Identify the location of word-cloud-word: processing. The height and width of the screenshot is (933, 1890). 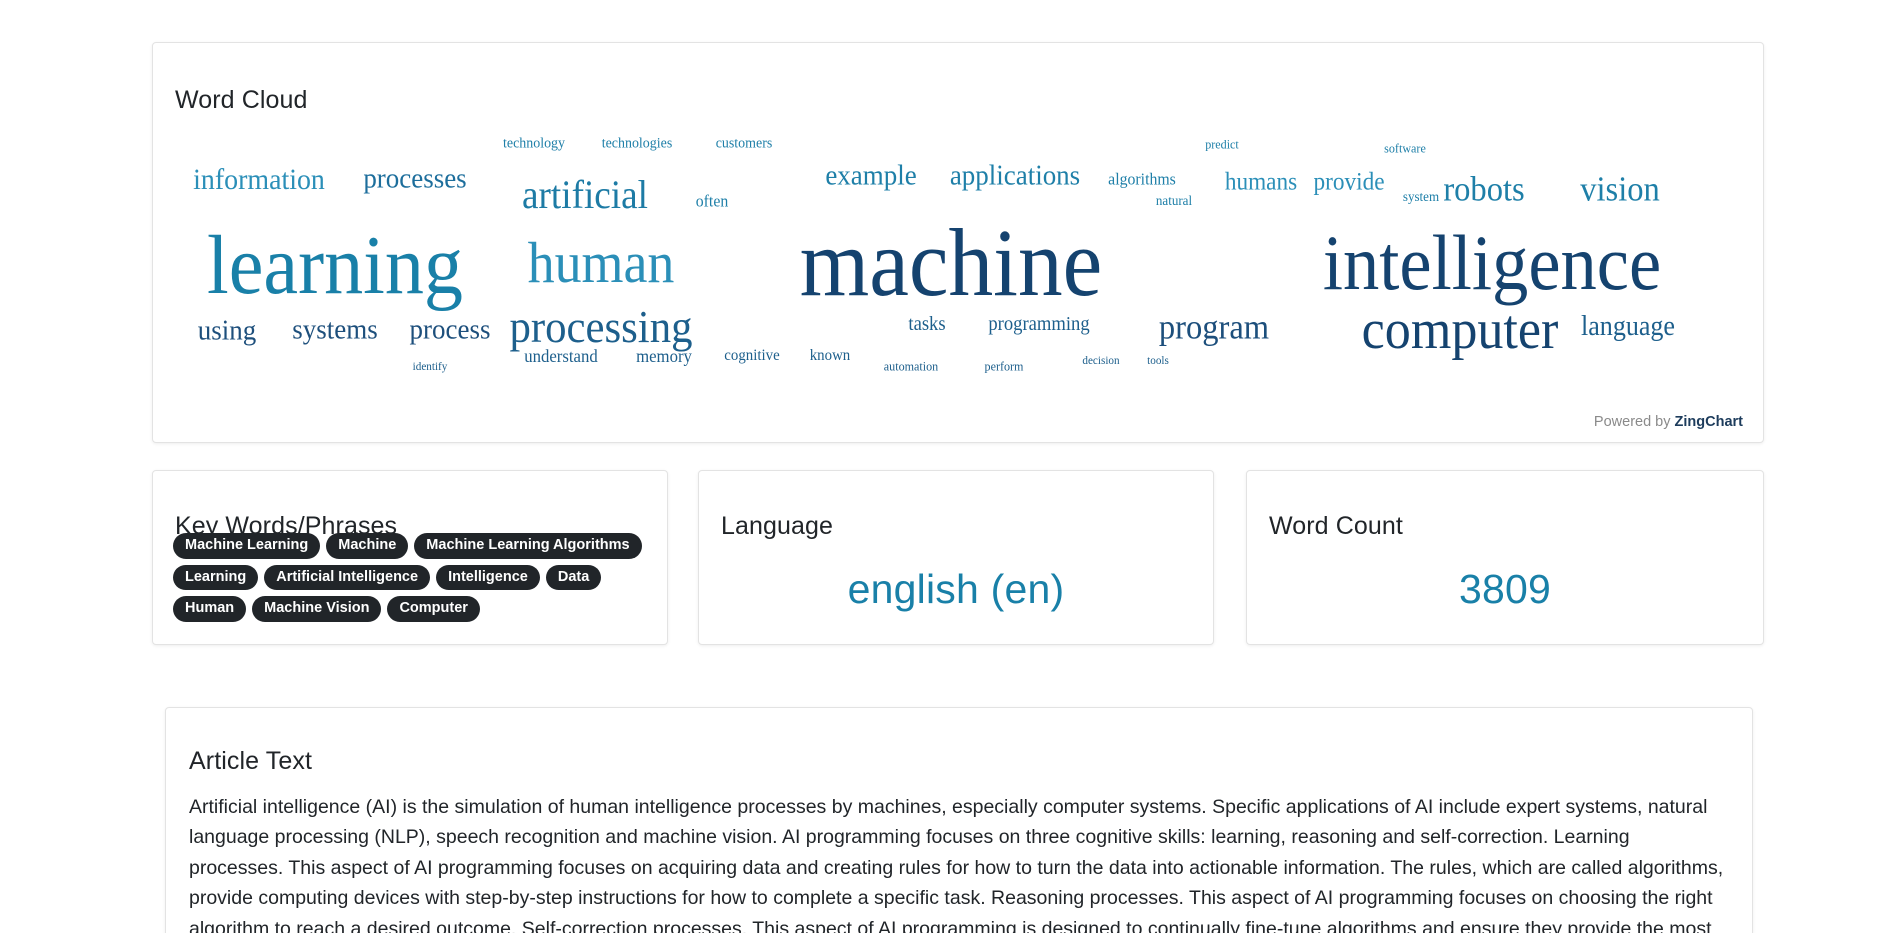
(600, 326).